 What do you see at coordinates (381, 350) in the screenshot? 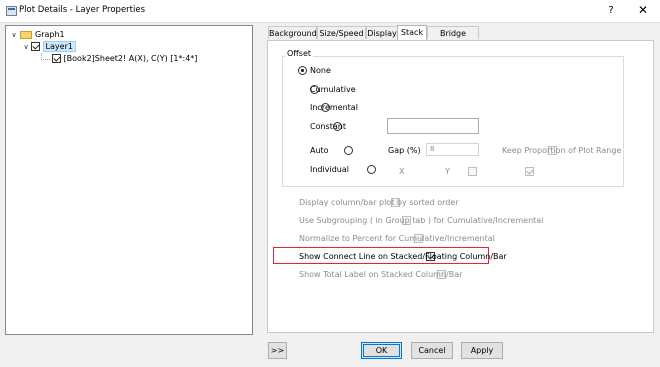
I see `ok-button: OK` at bounding box center [381, 350].